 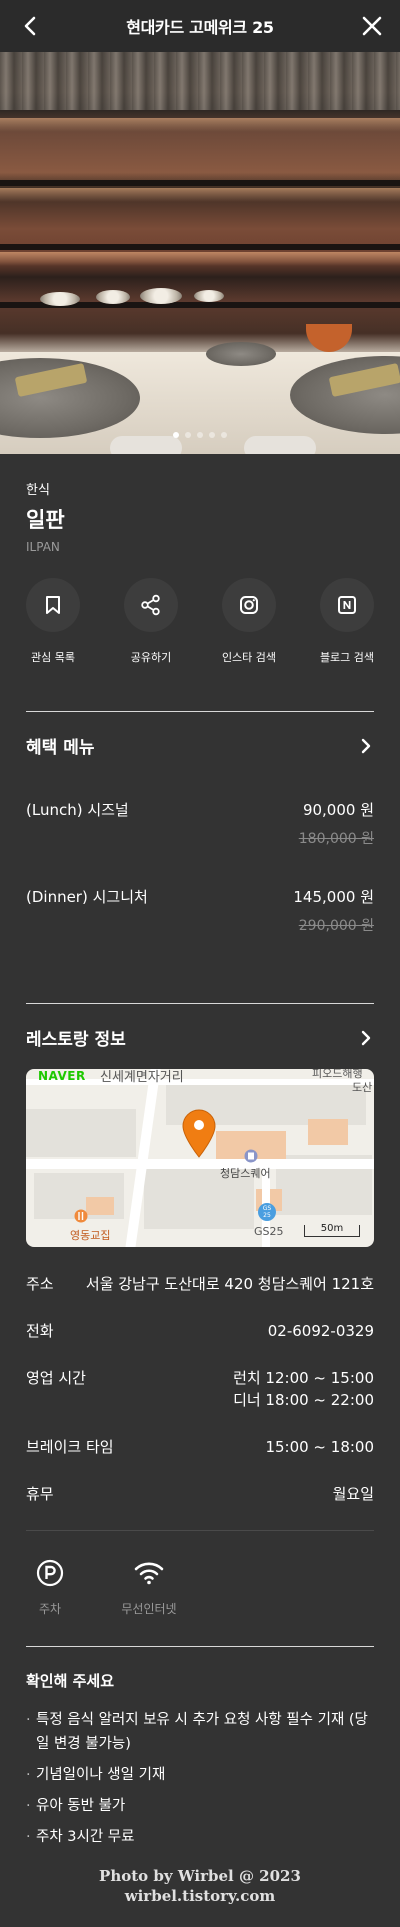 What do you see at coordinates (245, 1173) in the screenshot?
I see `map-label: 청담스퀘어` at bounding box center [245, 1173].